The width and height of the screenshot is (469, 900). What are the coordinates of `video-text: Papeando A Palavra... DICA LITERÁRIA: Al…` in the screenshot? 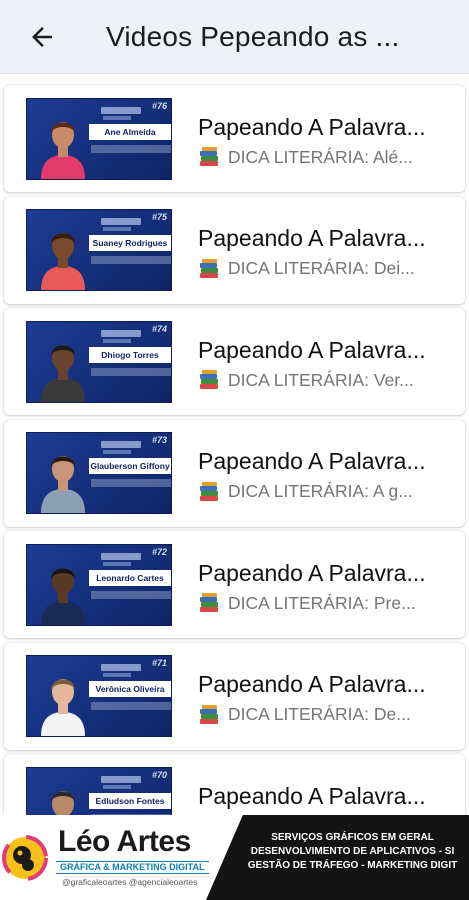 It's located at (323, 139).